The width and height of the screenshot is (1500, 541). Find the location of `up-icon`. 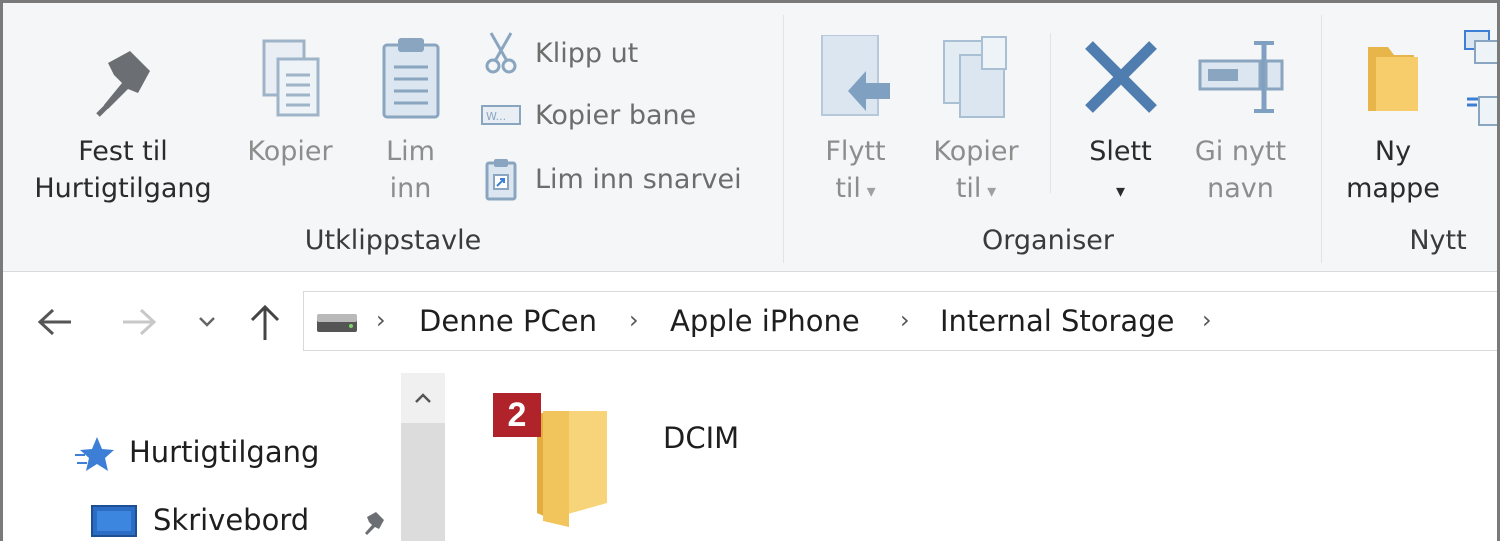

up-icon is located at coordinates (265, 322).